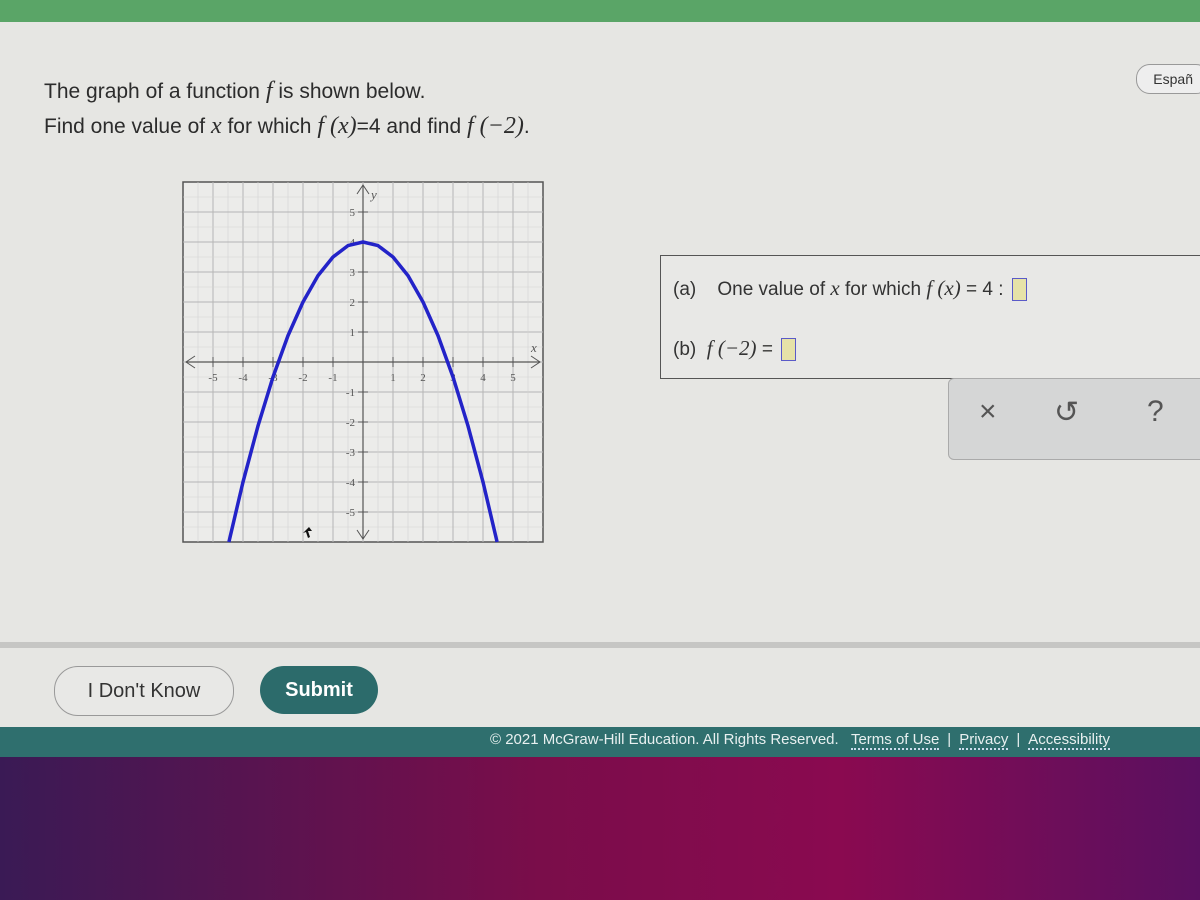 This screenshot has height=900, width=1200. Describe the element at coordinates (351, 513) in the screenshot. I see `y-tick-label: -5` at that location.